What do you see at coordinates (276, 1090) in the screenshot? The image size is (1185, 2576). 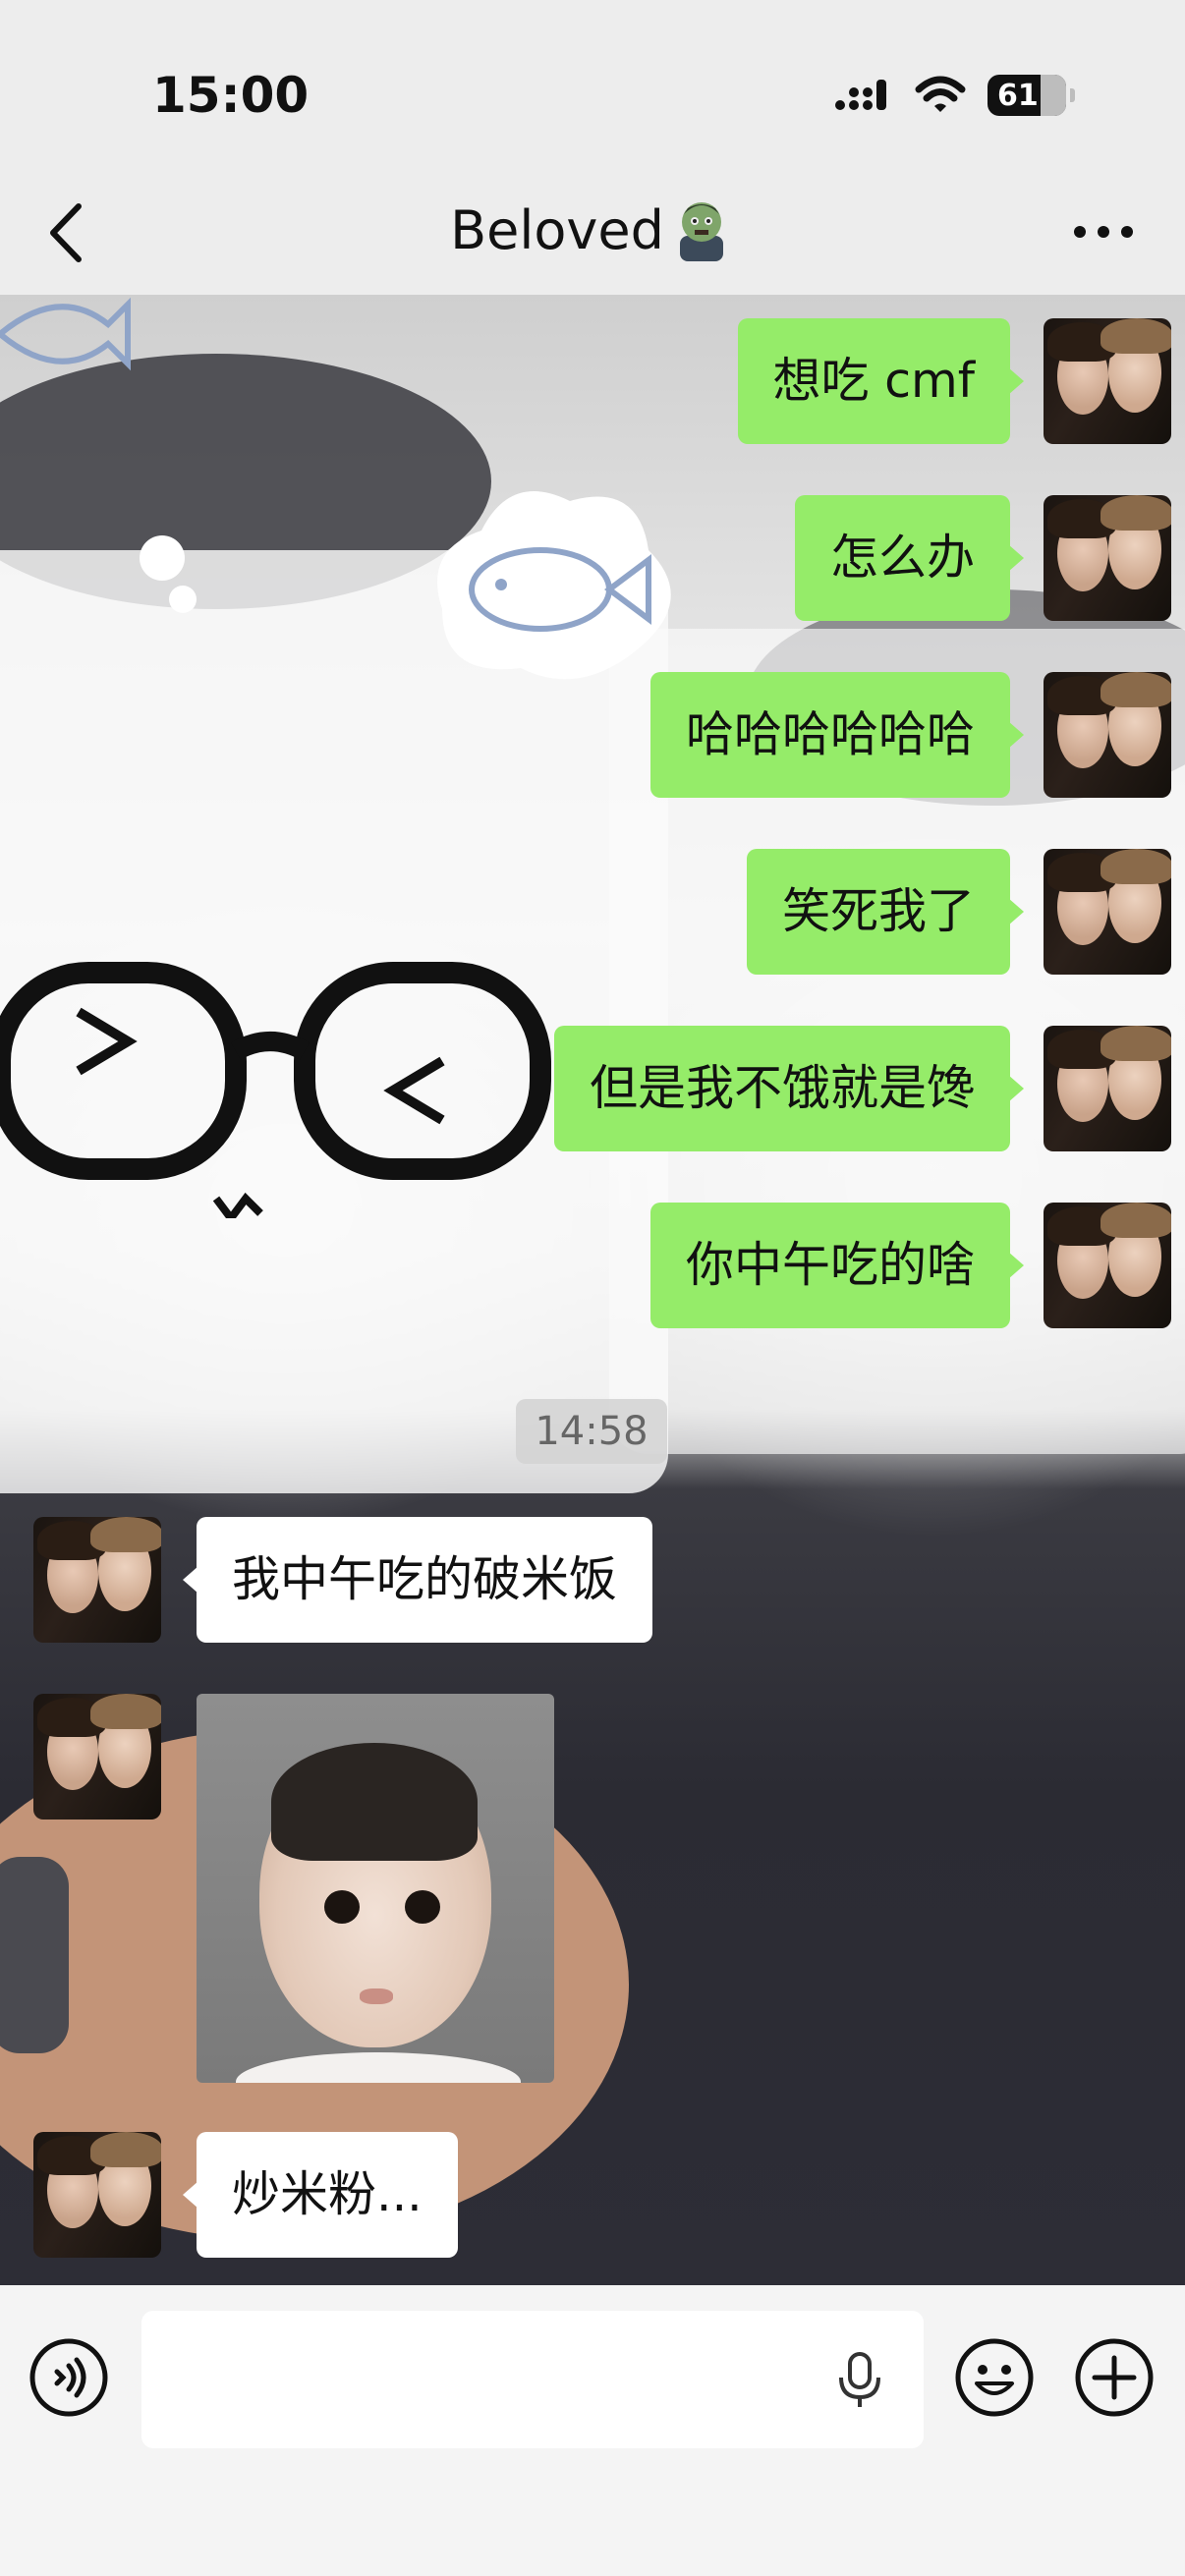 I see `wallpaper-glasses-doodle` at bounding box center [276, 1090].